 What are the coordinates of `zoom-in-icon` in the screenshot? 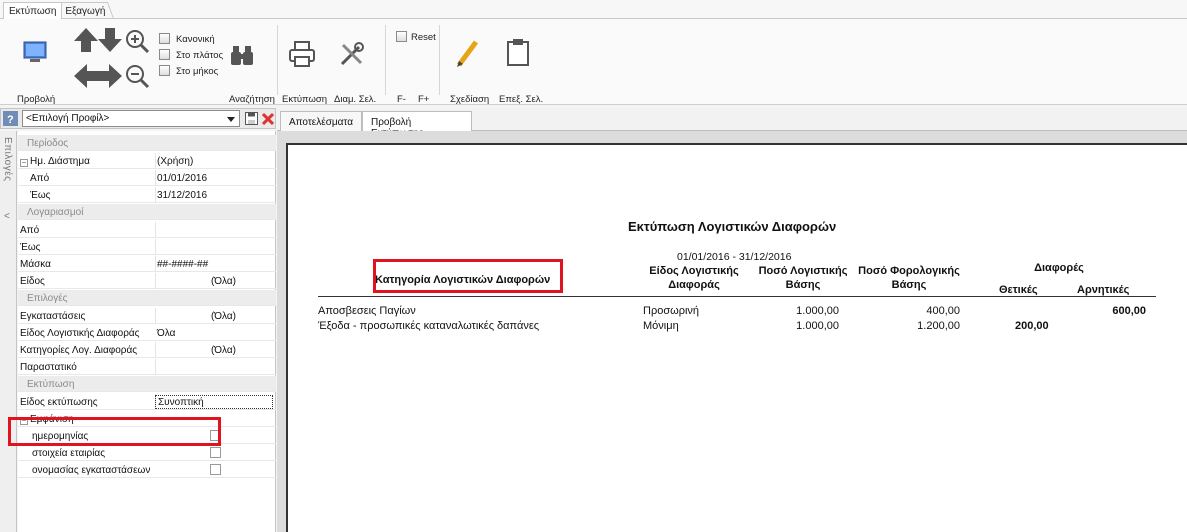 It's located at (137, 41).